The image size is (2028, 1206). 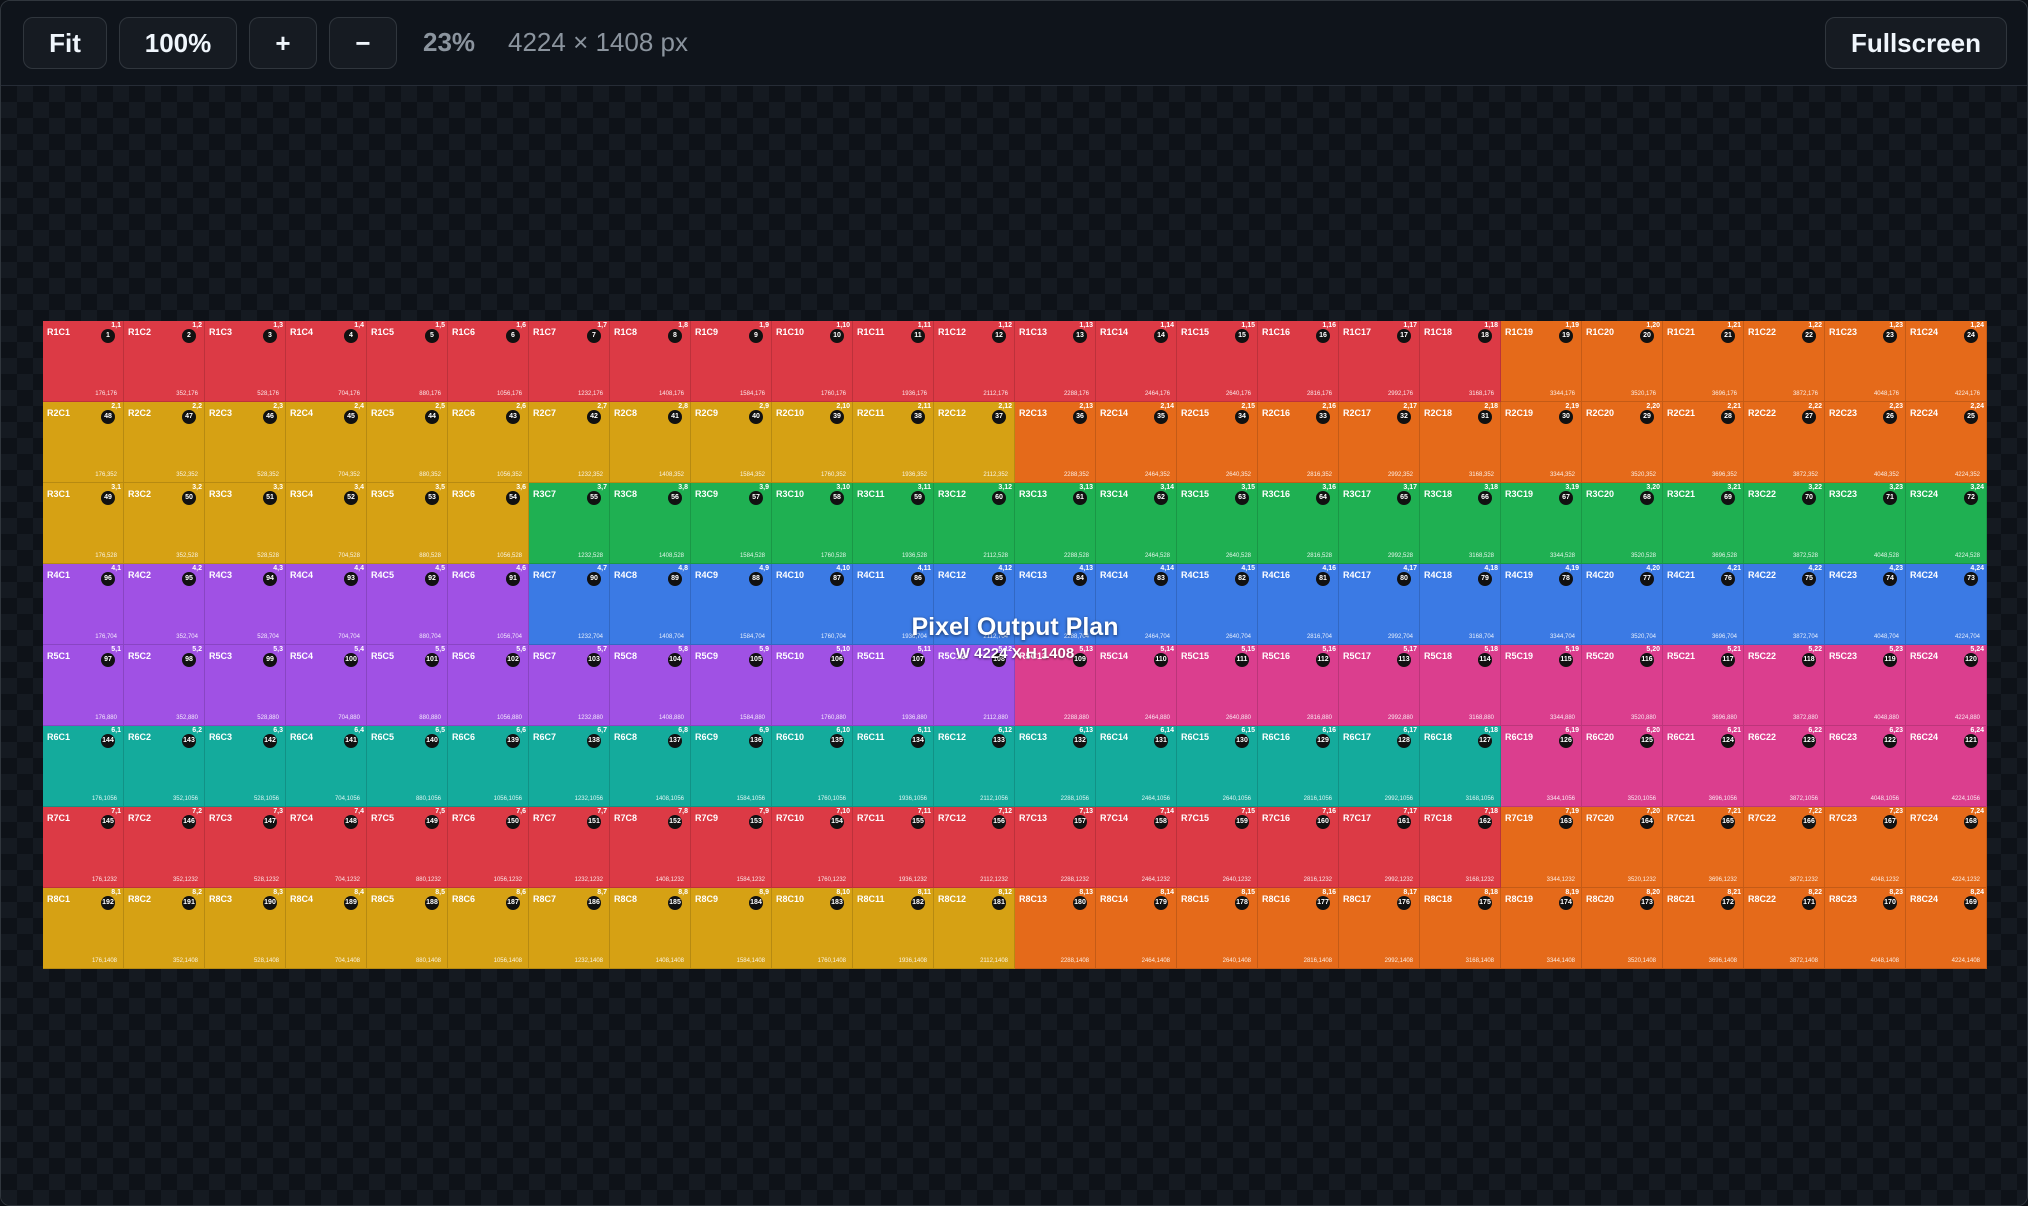 What do you see at coordinates (268, 475) in the screenshot?
I see `tile-coordinate: 528,352` at bounding box center [268, 475].